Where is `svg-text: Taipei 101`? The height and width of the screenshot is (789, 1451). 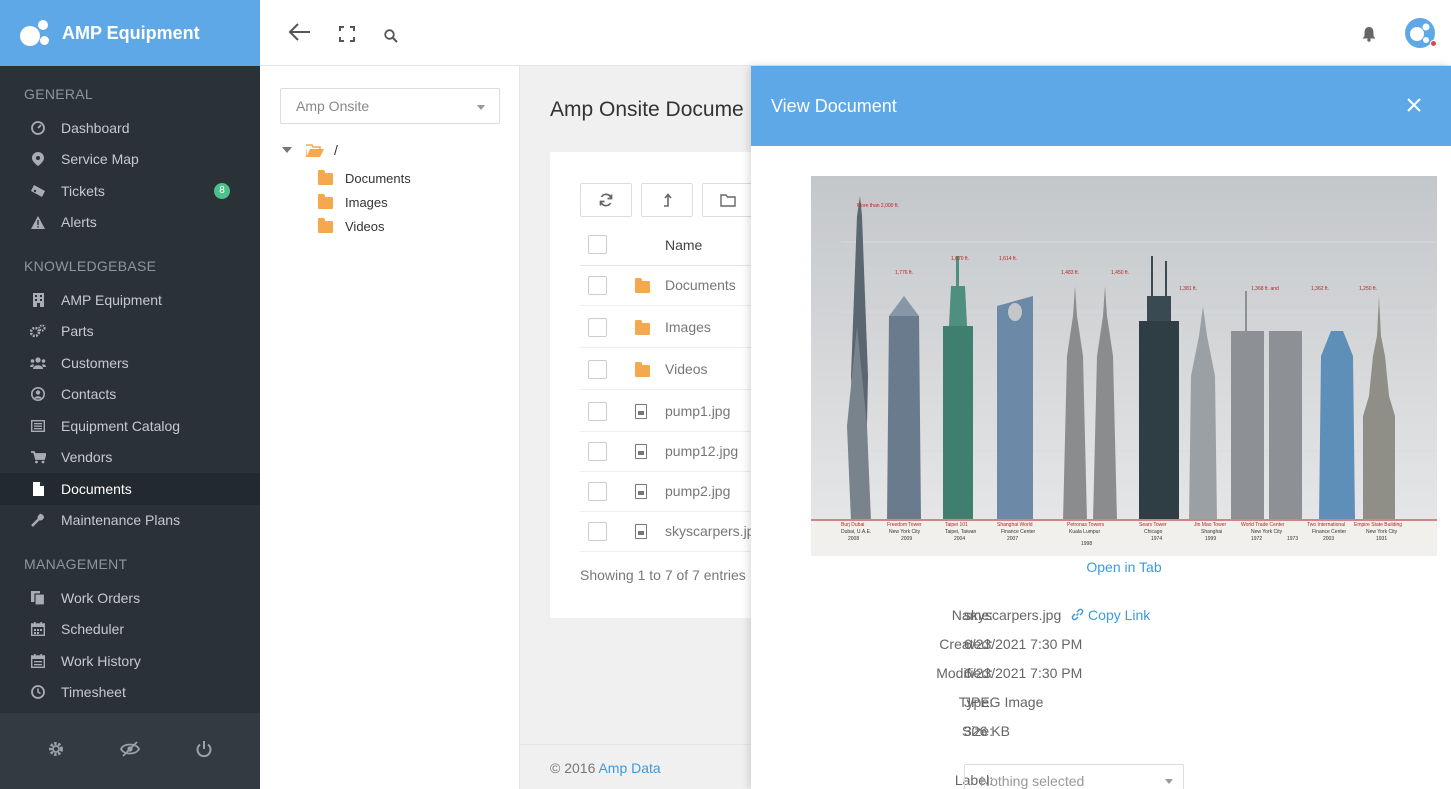
svg-text: Taipei 101 is located at coordinates (956, 525).